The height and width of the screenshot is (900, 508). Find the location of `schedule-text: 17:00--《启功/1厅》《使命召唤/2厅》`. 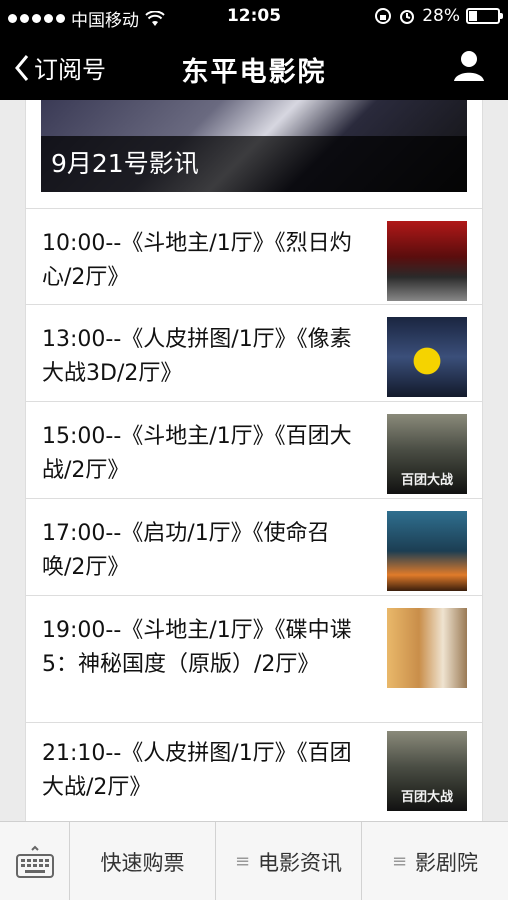

schedule-text: 17:00--《启功/1厅》《使命召唤/2厅》 is located at coordinates (186, 550).